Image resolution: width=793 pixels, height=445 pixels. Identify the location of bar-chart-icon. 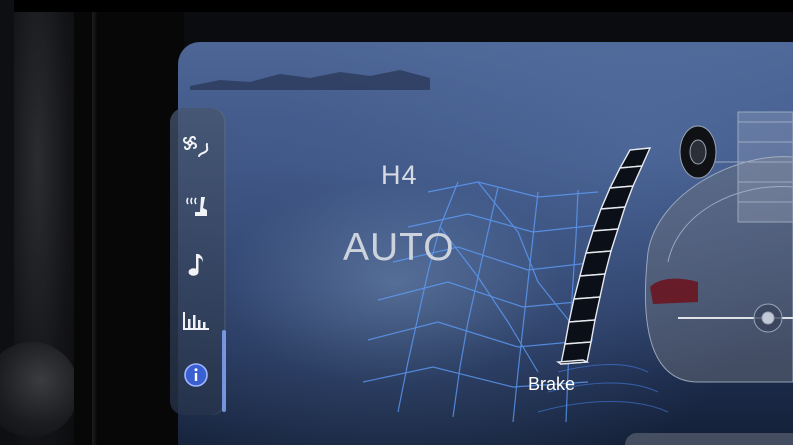
(196, 321).